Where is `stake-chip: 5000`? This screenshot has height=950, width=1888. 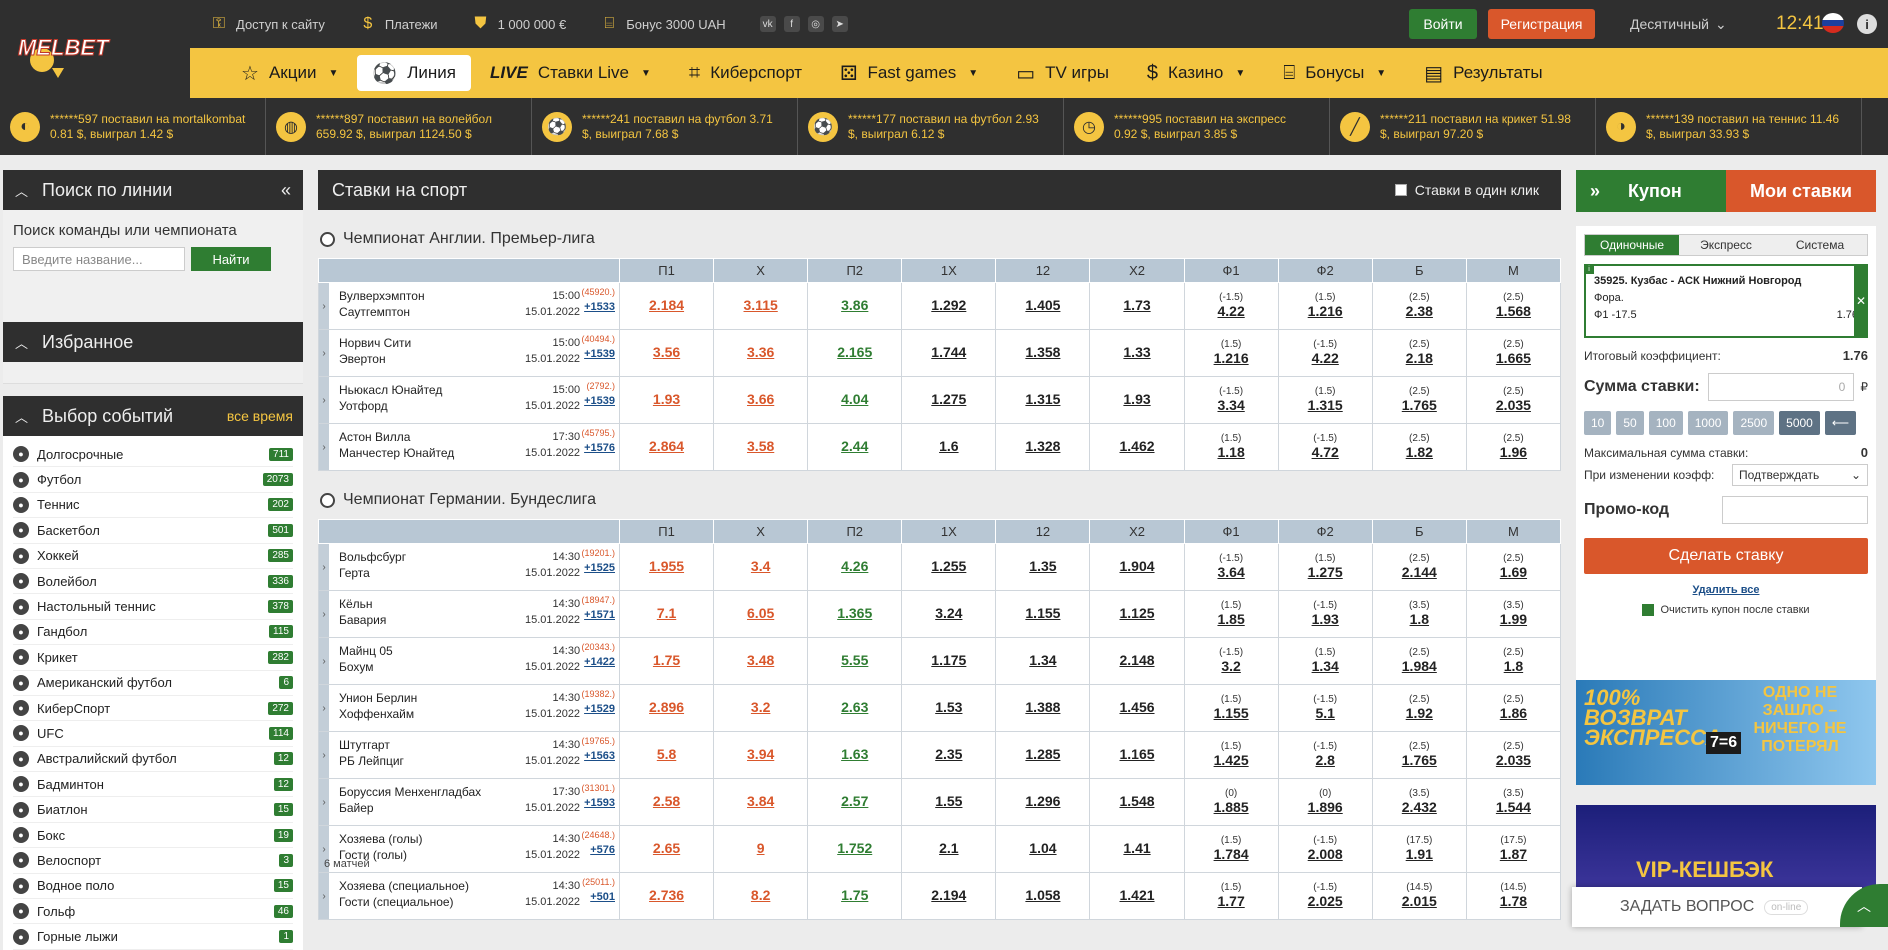
stake-chip: 5000 is located at coordinates (1799, 423).